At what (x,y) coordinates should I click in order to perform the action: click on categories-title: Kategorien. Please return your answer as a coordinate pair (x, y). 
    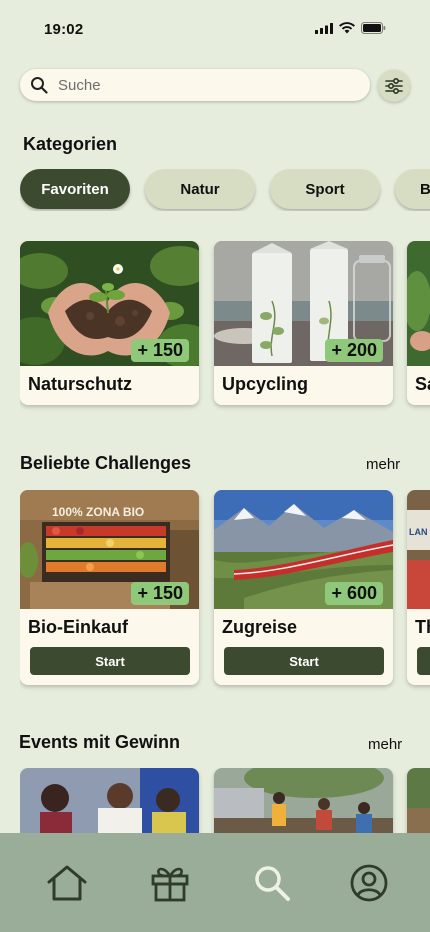
    Looking at the image, I should click on (70, 144).